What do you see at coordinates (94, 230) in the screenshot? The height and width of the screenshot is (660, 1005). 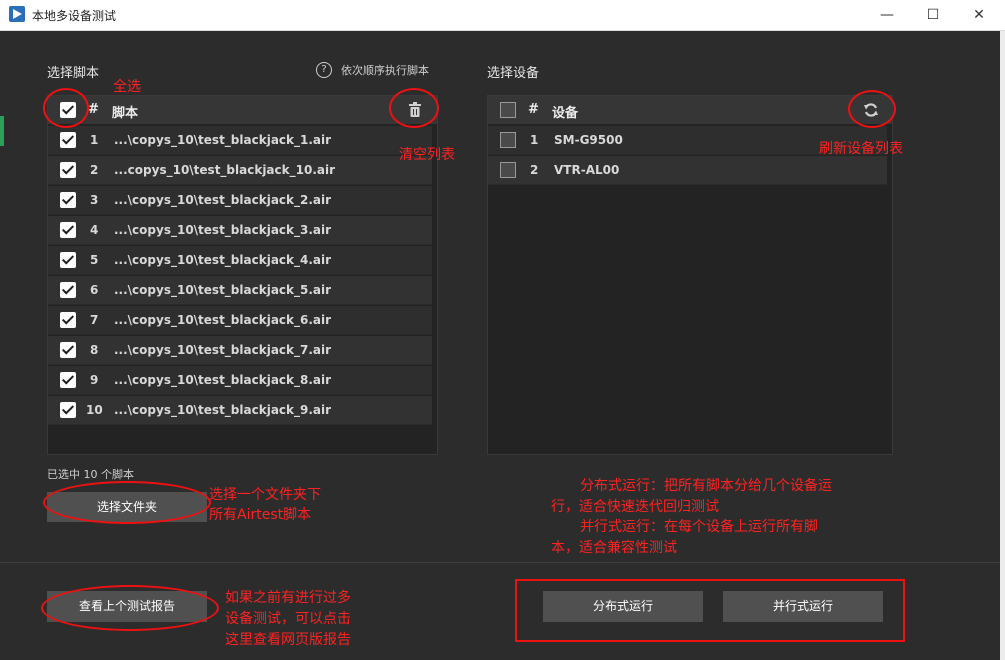 I see `scripts-row-number: 4` at bounding box center [94, 230].